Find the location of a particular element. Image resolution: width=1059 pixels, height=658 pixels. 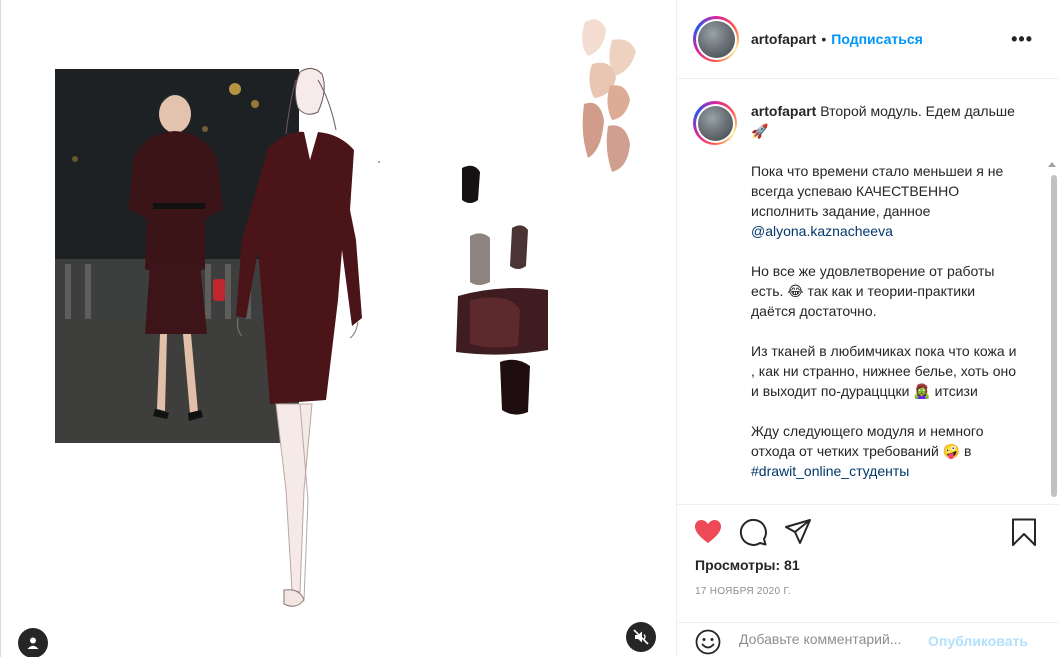

post-header: artofapart • Подписаться ••• is located at coordinates (868, 39).